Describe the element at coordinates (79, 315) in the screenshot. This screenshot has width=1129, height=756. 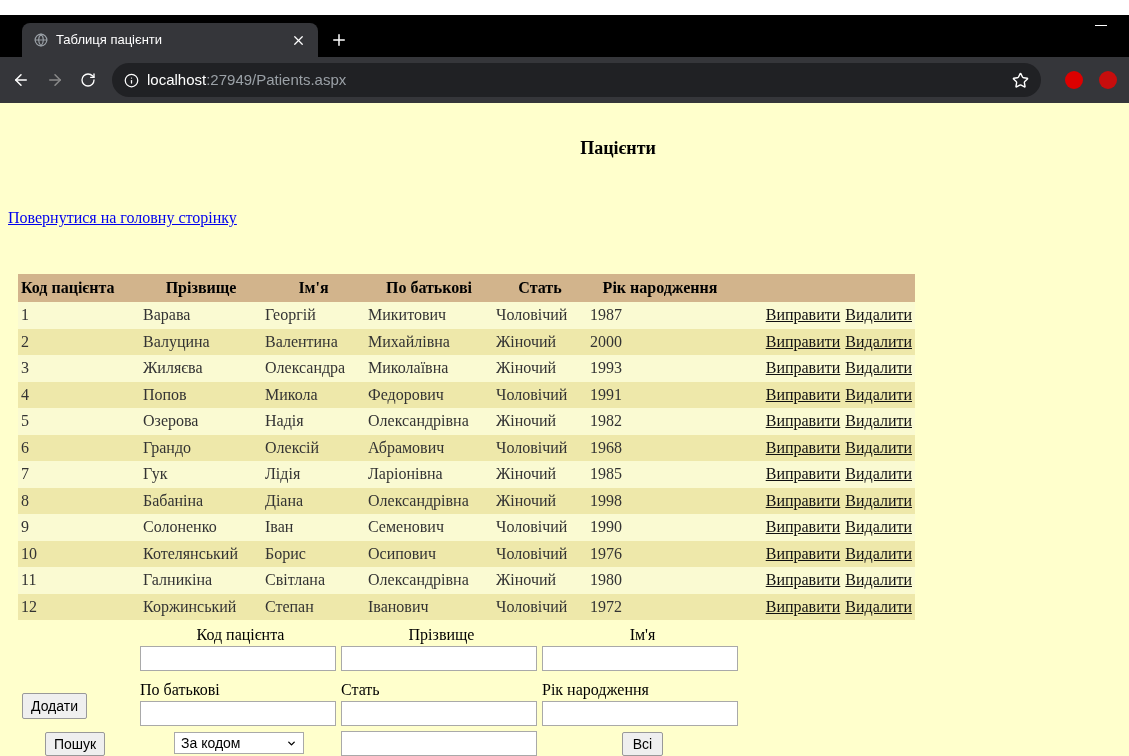
I see `table-cell: 1` at that location.